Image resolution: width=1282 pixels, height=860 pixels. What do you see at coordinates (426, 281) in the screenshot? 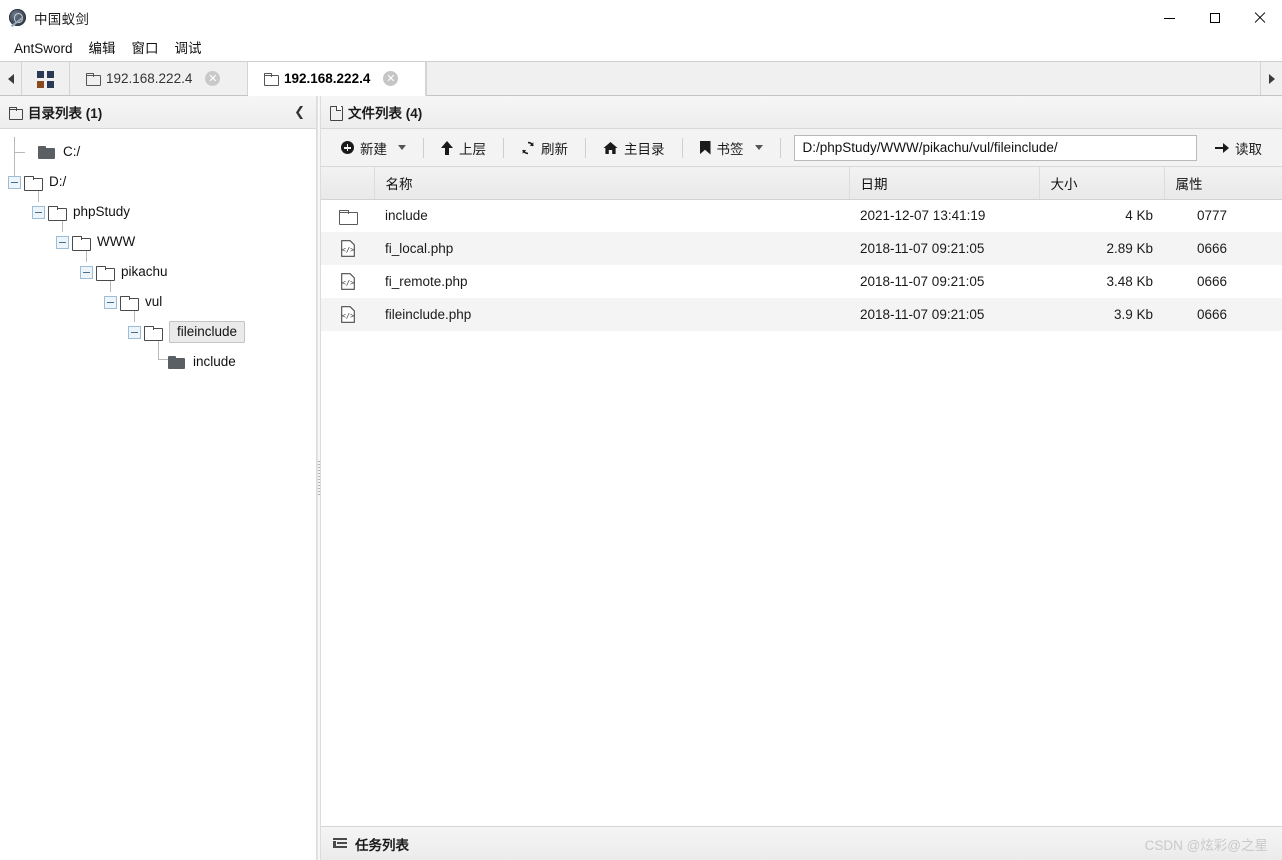
I see `row-name: fi_remote.php` at bounding box center [426, 281].